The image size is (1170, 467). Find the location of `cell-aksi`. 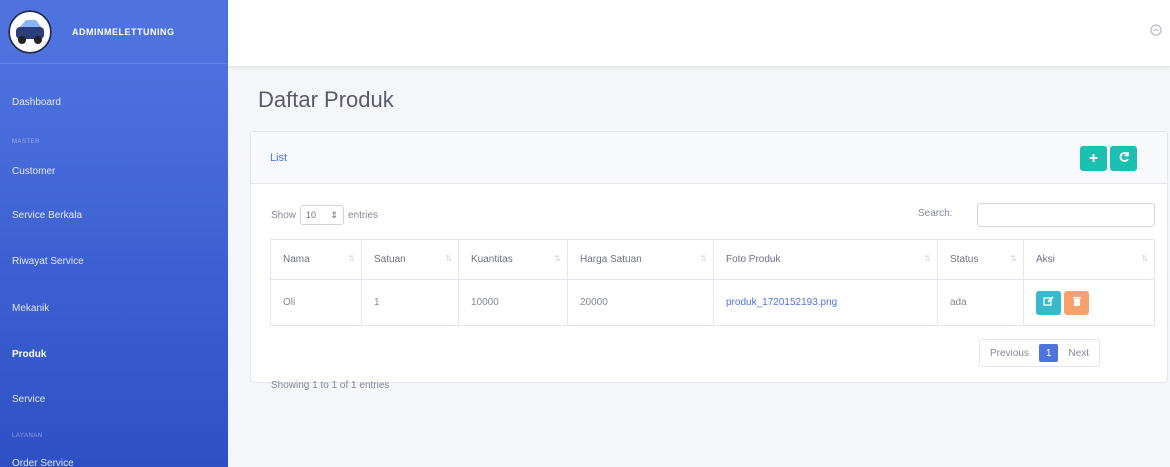

cell-aksi is located at coordinates (1089, 302).